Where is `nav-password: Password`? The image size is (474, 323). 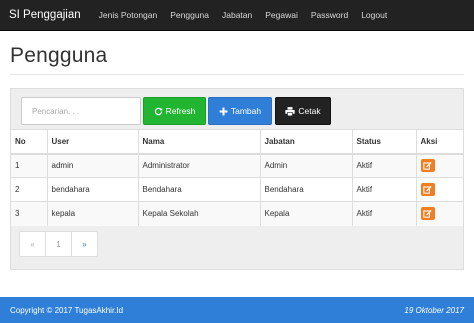
nav-password: Password is located at coordinates (329, 15).